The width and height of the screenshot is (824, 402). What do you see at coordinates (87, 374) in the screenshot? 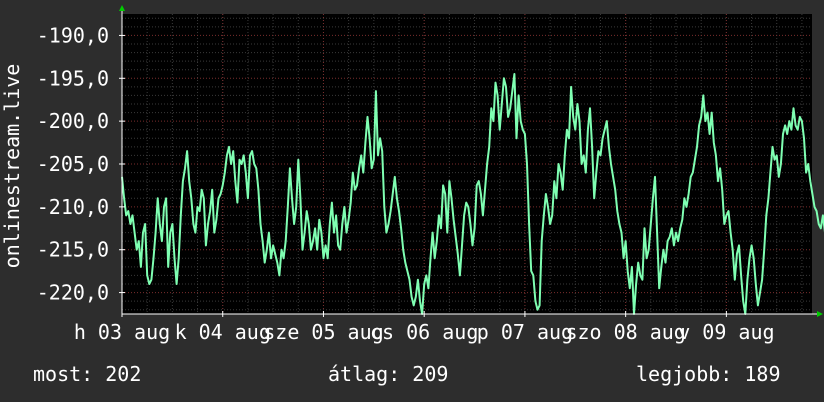
I see `stat-current: most: 202` at bounding box center [87, 374].